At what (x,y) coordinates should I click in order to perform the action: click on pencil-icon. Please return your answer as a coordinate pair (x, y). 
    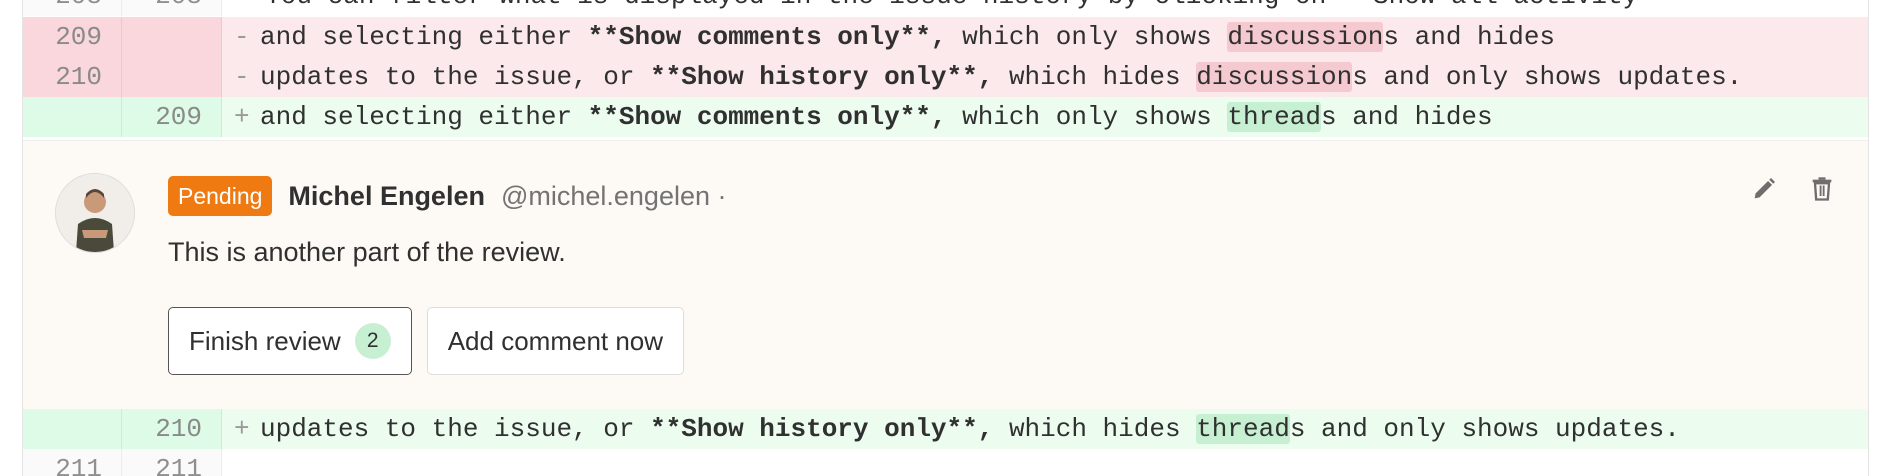
    Looking at the image, I should click on (1764, 189).